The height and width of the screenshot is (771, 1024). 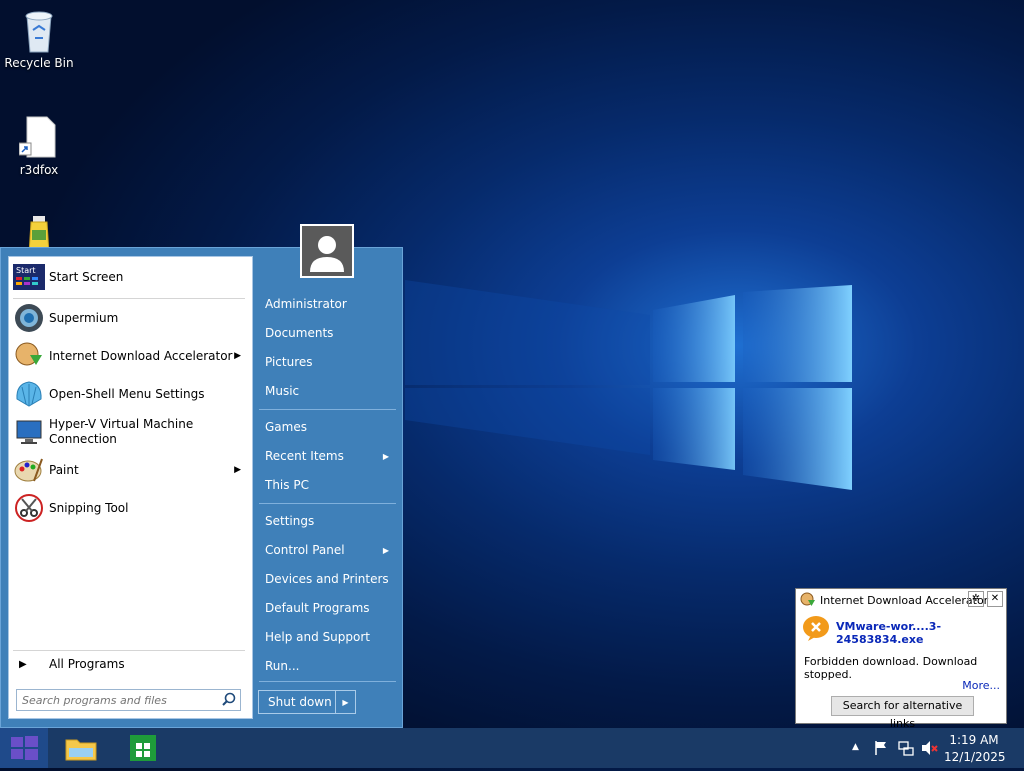 What do you see at coordinates (141, 356) in the screenshot?
I see `program-label: Internet Download Accelerator` at bounding box center [141, 356].